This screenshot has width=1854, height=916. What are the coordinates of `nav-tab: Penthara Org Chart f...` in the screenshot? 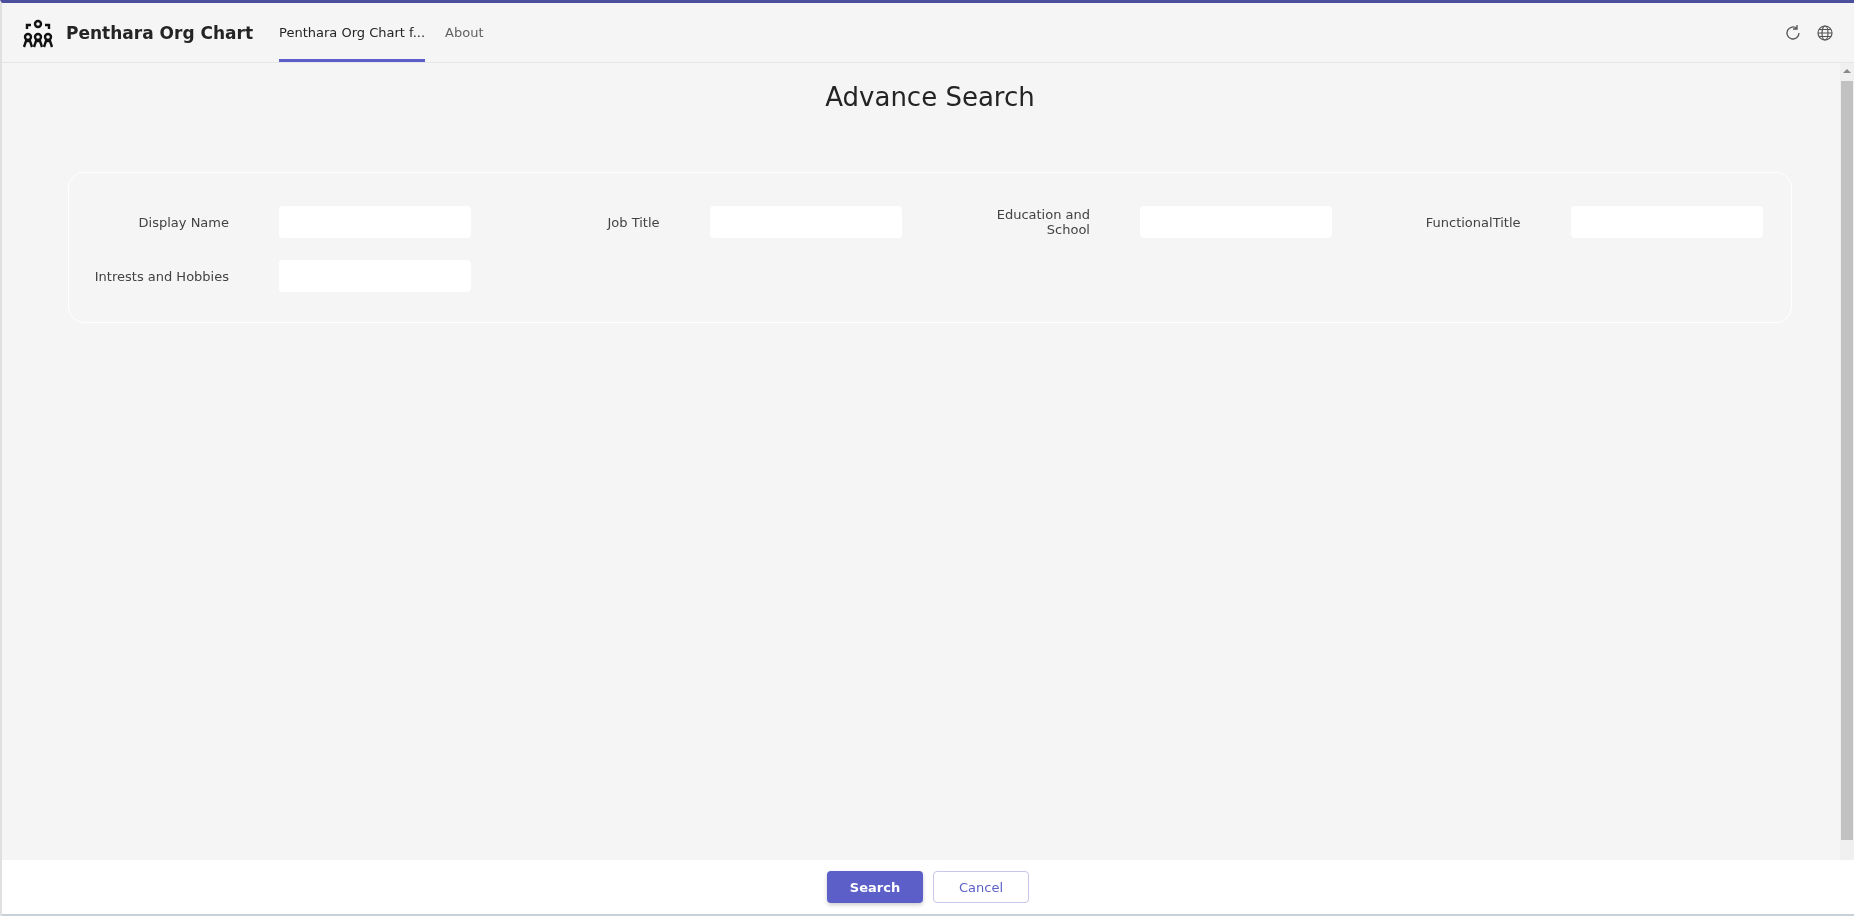 It's located at (352, 32).